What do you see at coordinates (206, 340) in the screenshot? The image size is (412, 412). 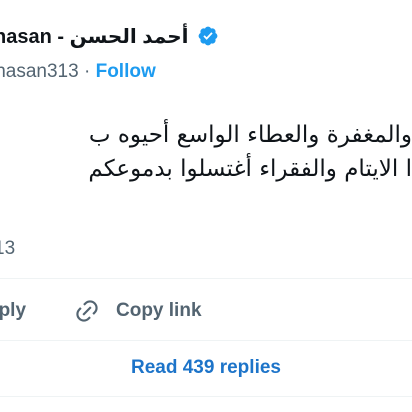 I see `divider-bottom` at bounding box center [206, 340].